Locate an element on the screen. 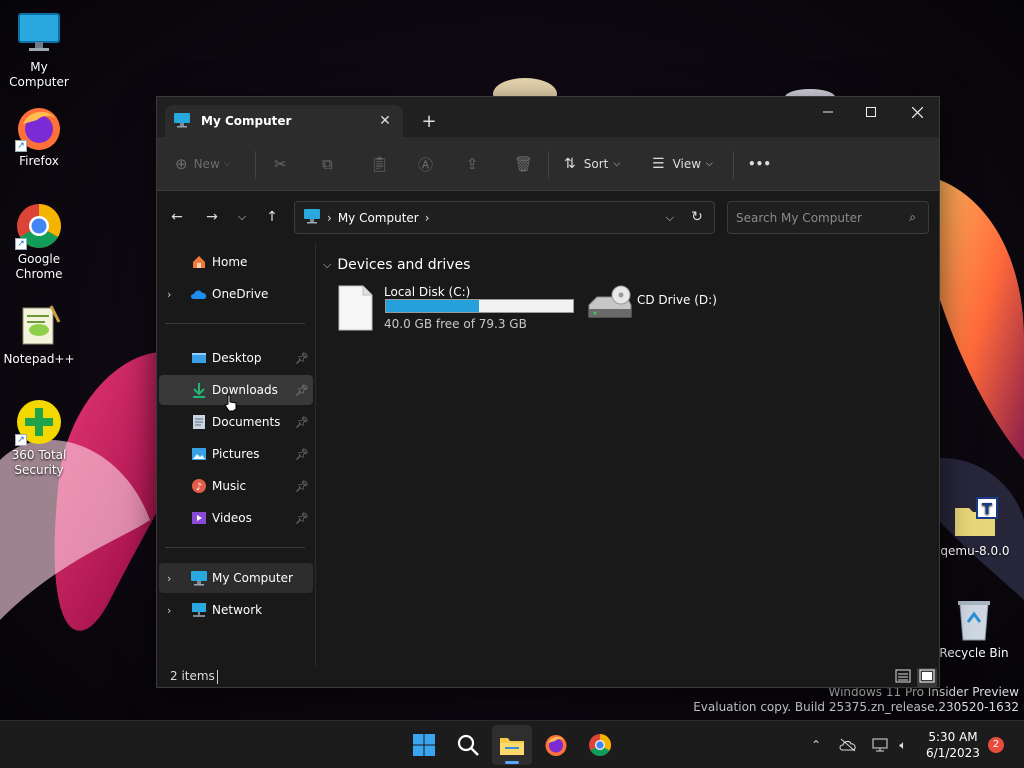 Image resolution: width=1024 pixels, height=768 pixels. home-icon is located at coordinates (199, 262).